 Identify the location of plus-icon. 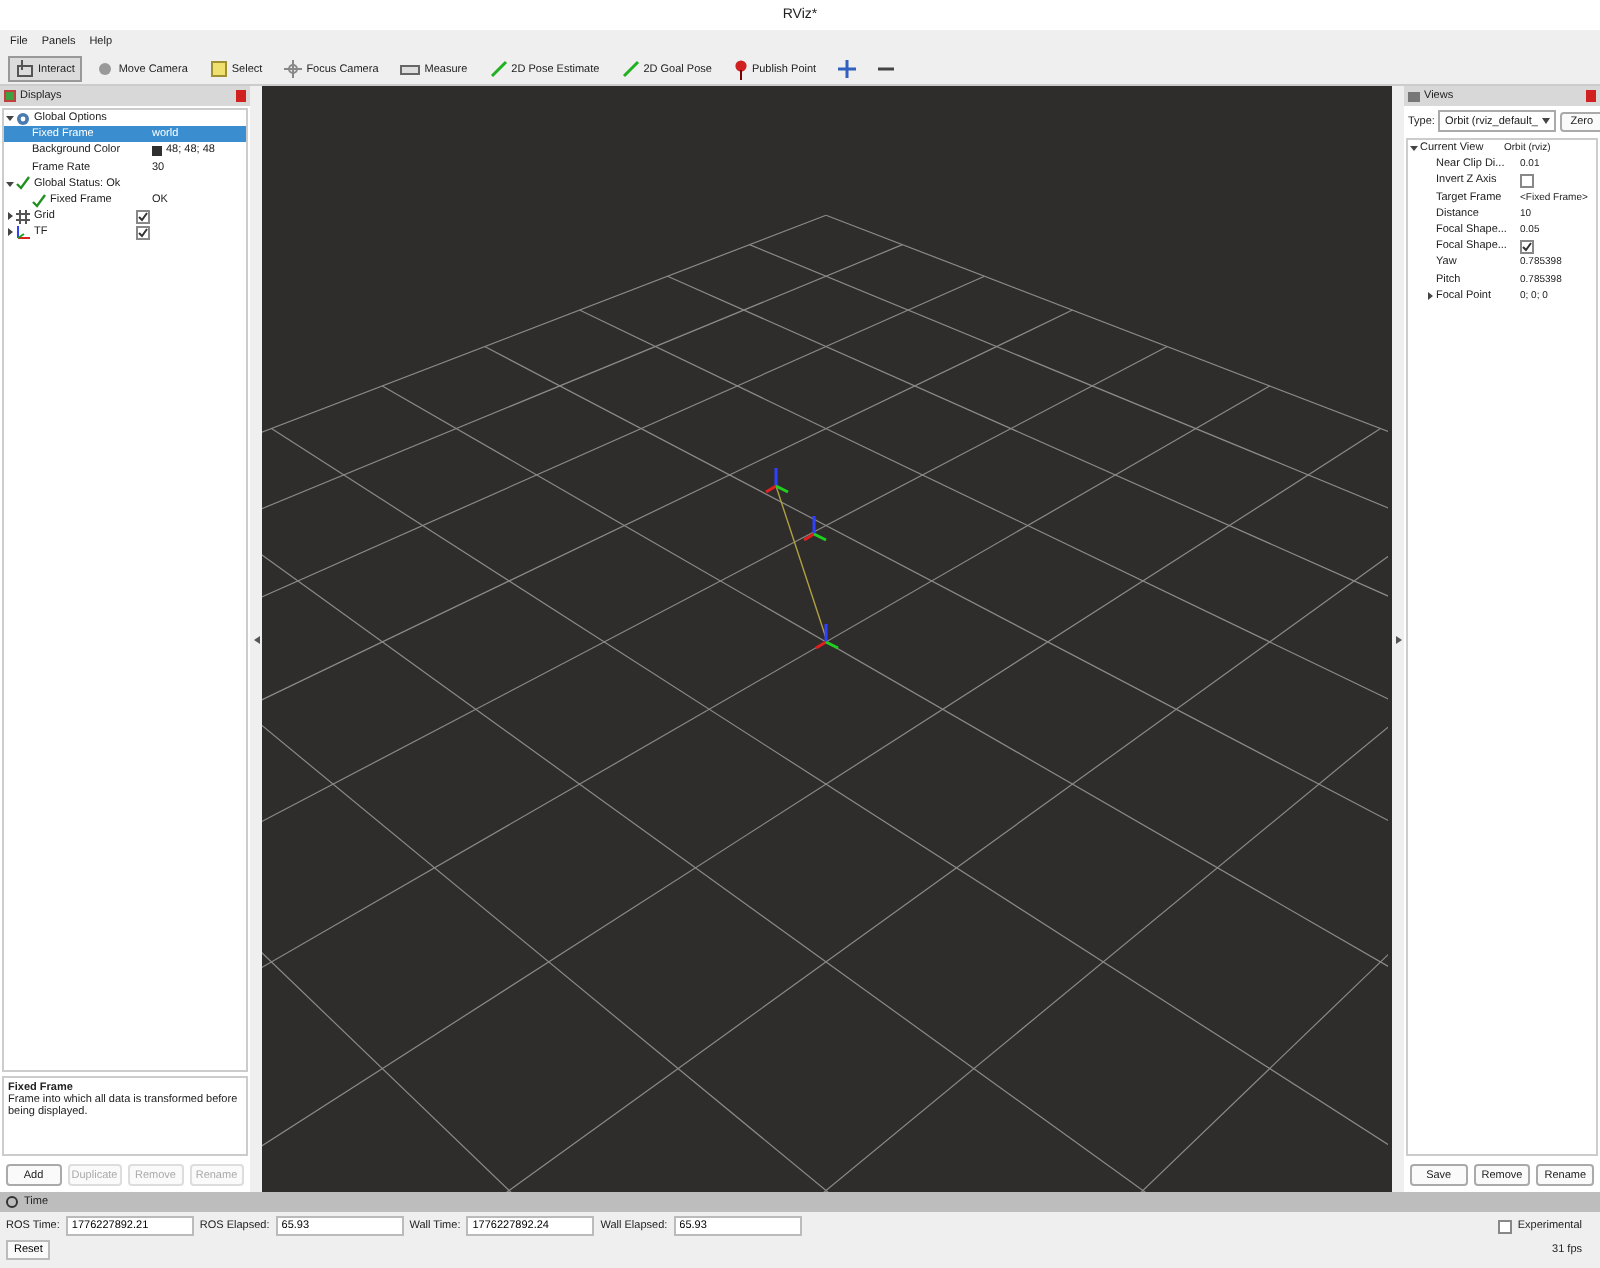
(847, 69).